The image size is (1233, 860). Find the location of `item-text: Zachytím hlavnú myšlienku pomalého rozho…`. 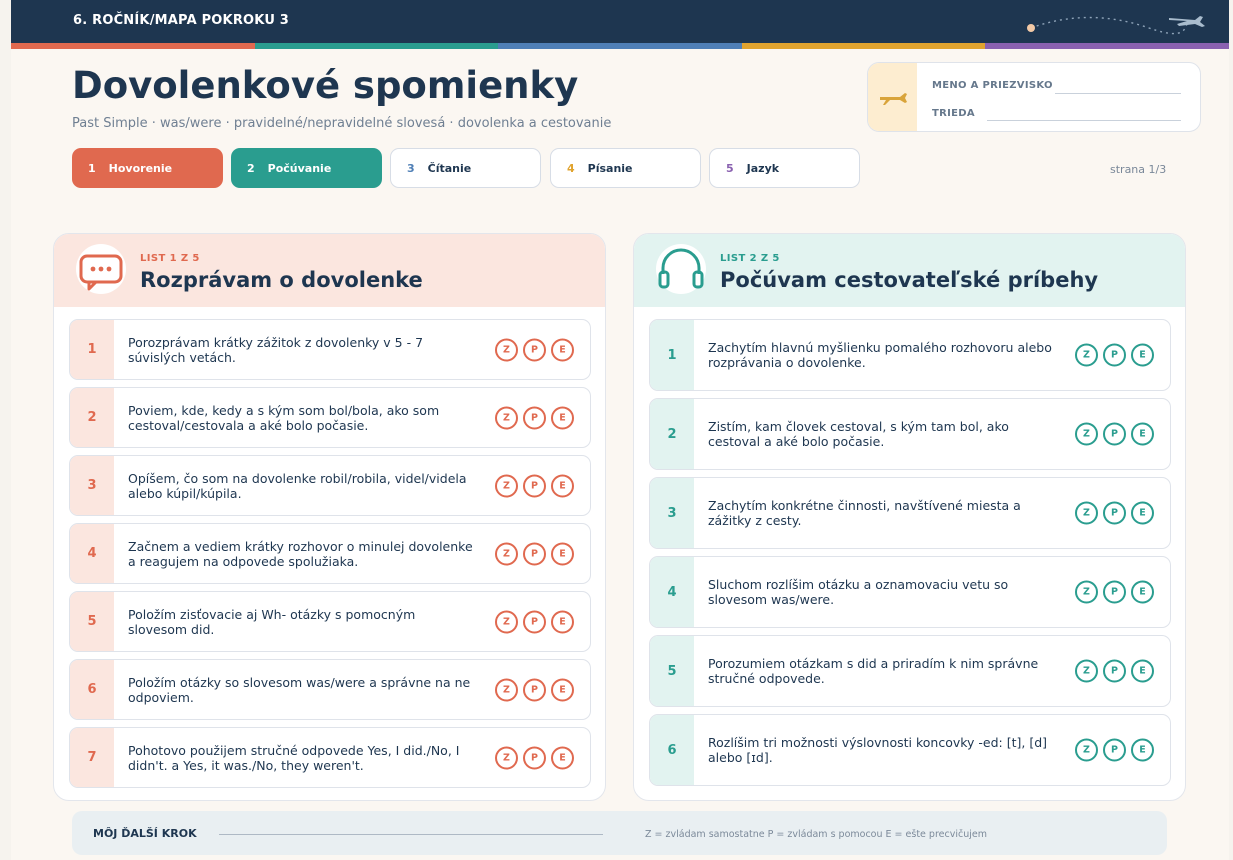

item-text: Zachytím hlavnú myšlienku pomalého rozho… is located at coordinates (880, 355).